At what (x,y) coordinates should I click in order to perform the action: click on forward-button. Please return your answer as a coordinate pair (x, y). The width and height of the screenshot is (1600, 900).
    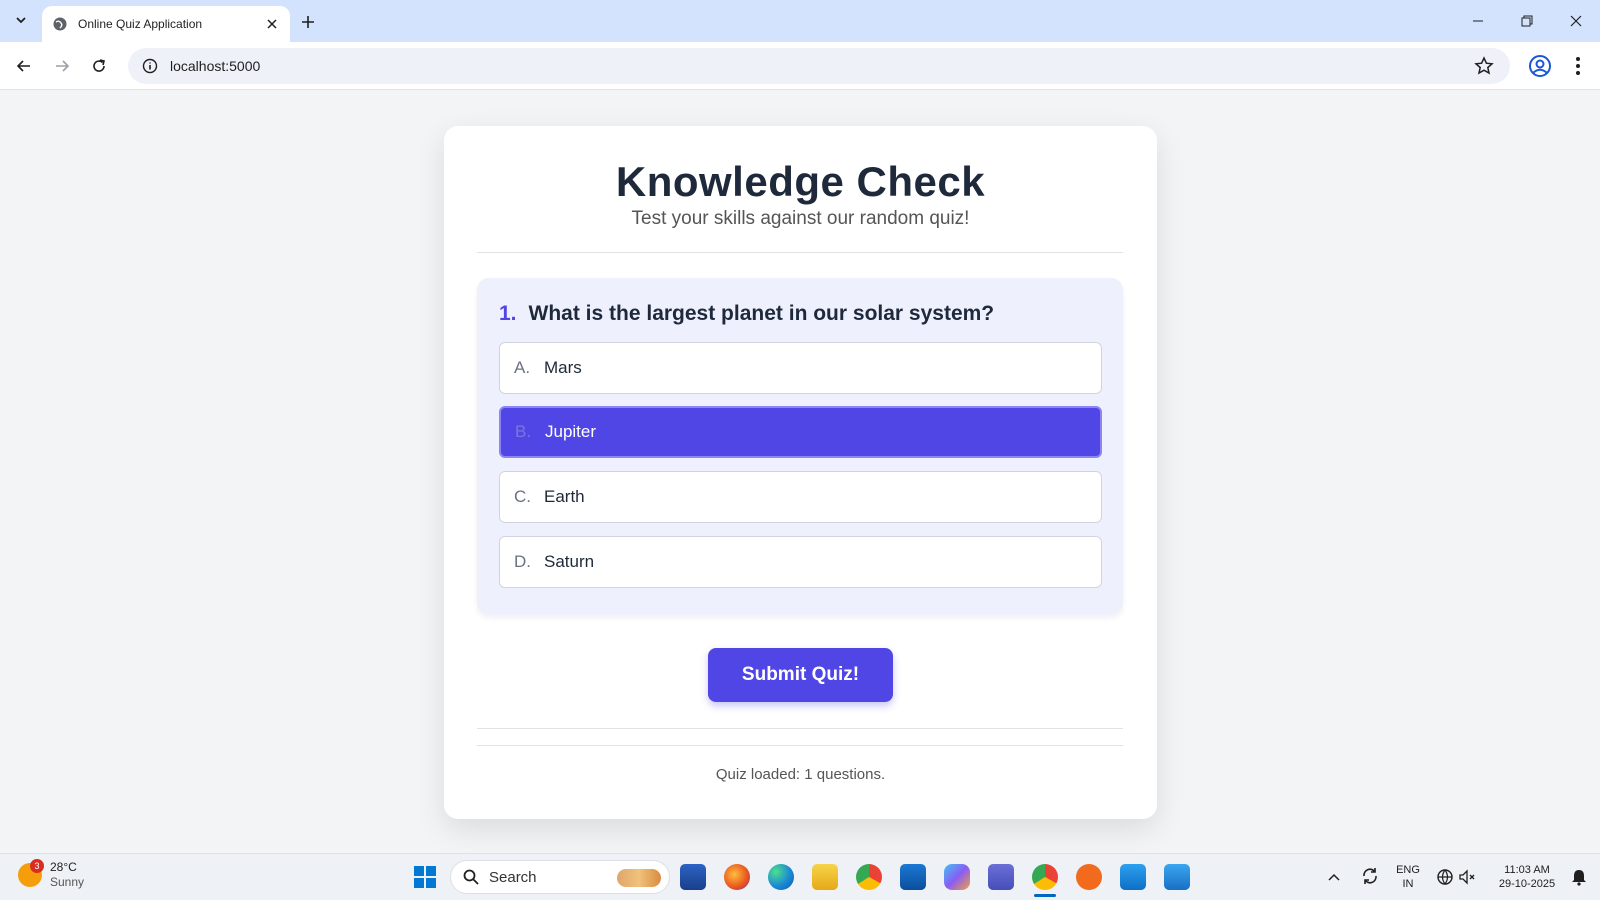
    Looking at the image, I should click on (62, 66).